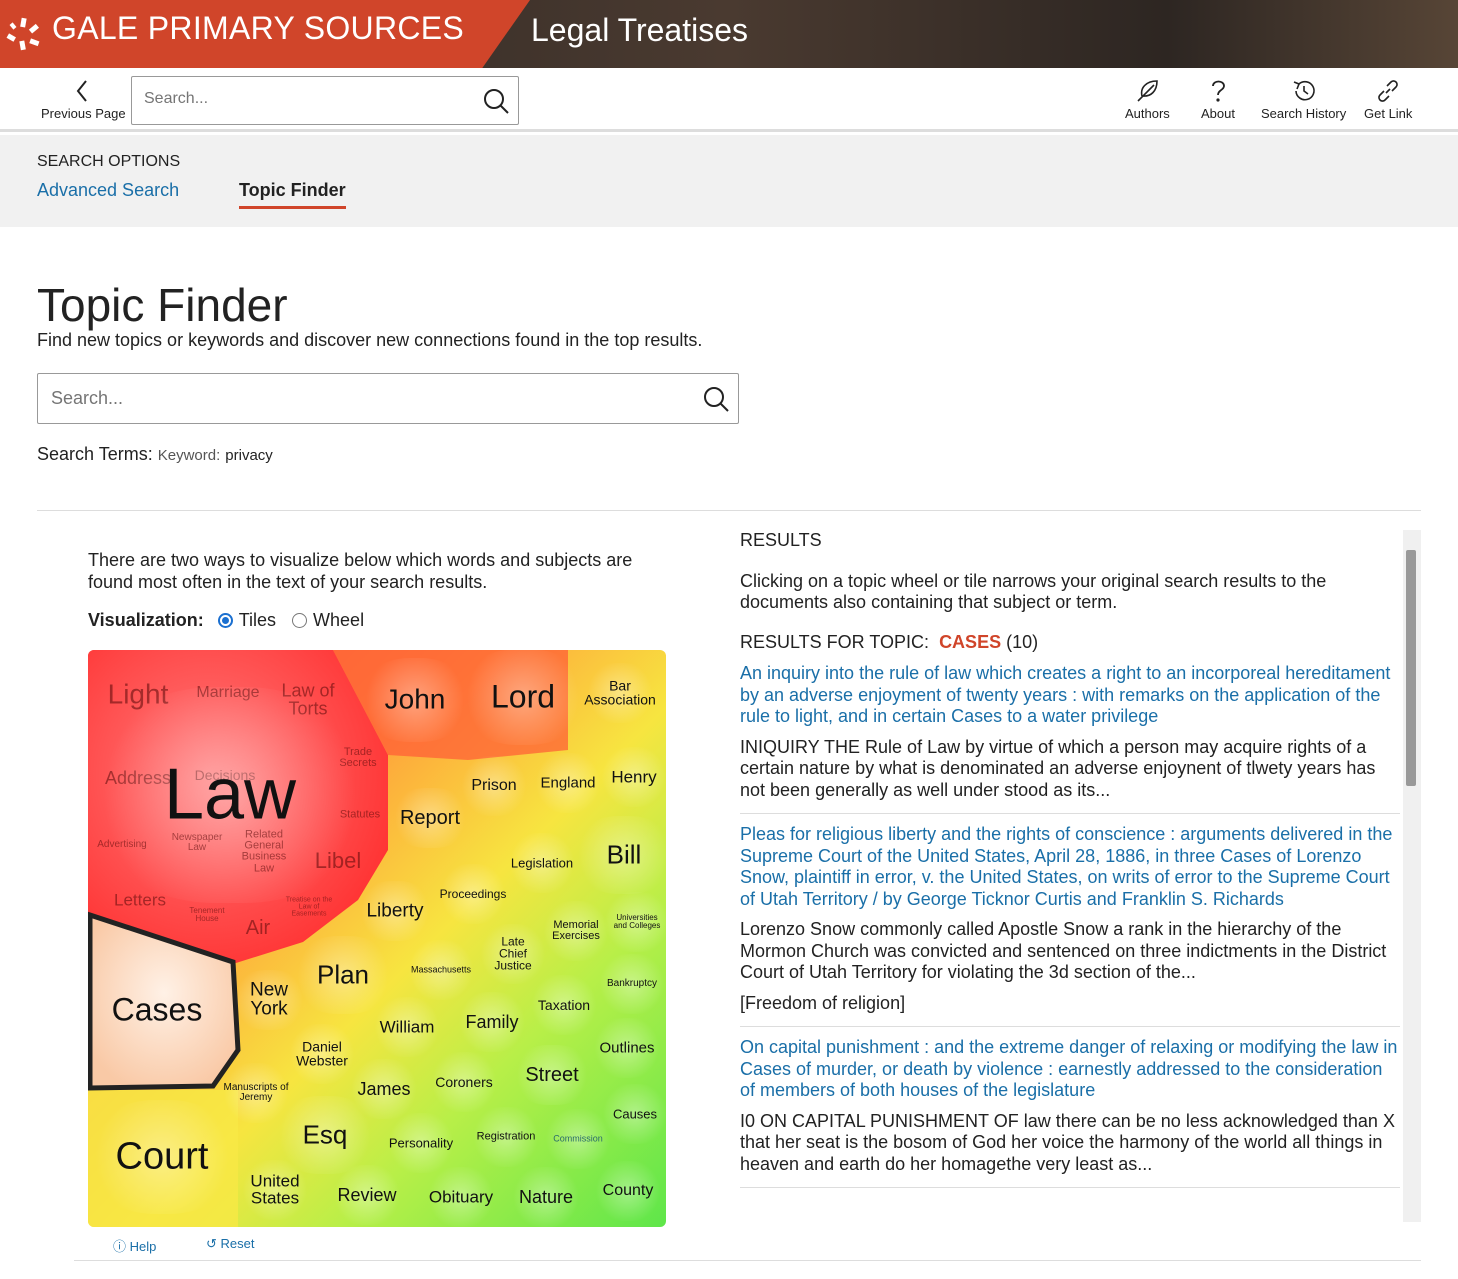 This screenshot has width=1458, height=1279. Describe the element at coordinates (576, 930) in the screenshot. I see `topic-tile-memorial-exercises: Memorial Exercises` at that location.